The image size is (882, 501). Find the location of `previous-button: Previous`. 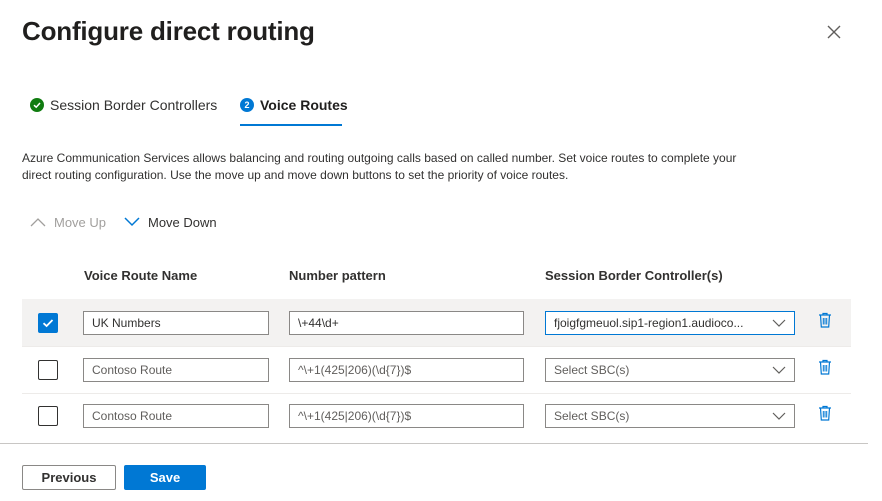

previous-button: Previous is located at coordinates (69, 477).